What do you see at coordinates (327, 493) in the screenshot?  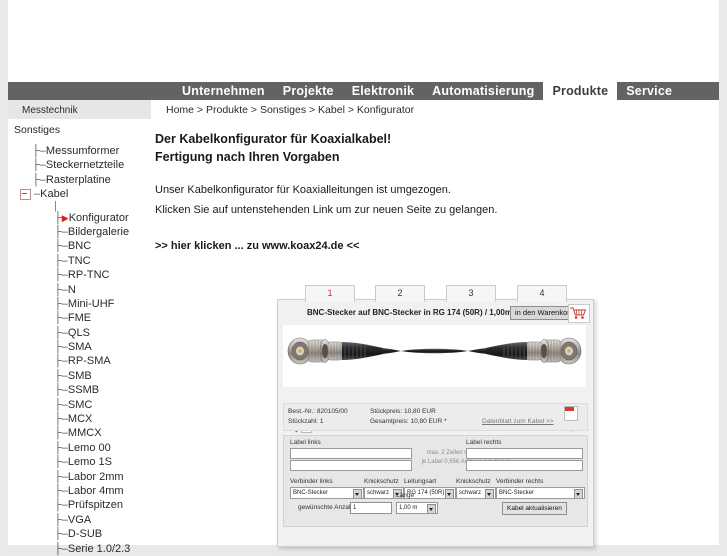 I see `verbinder-links-select: BNC-Stecker` at bounding box center [327, 493].